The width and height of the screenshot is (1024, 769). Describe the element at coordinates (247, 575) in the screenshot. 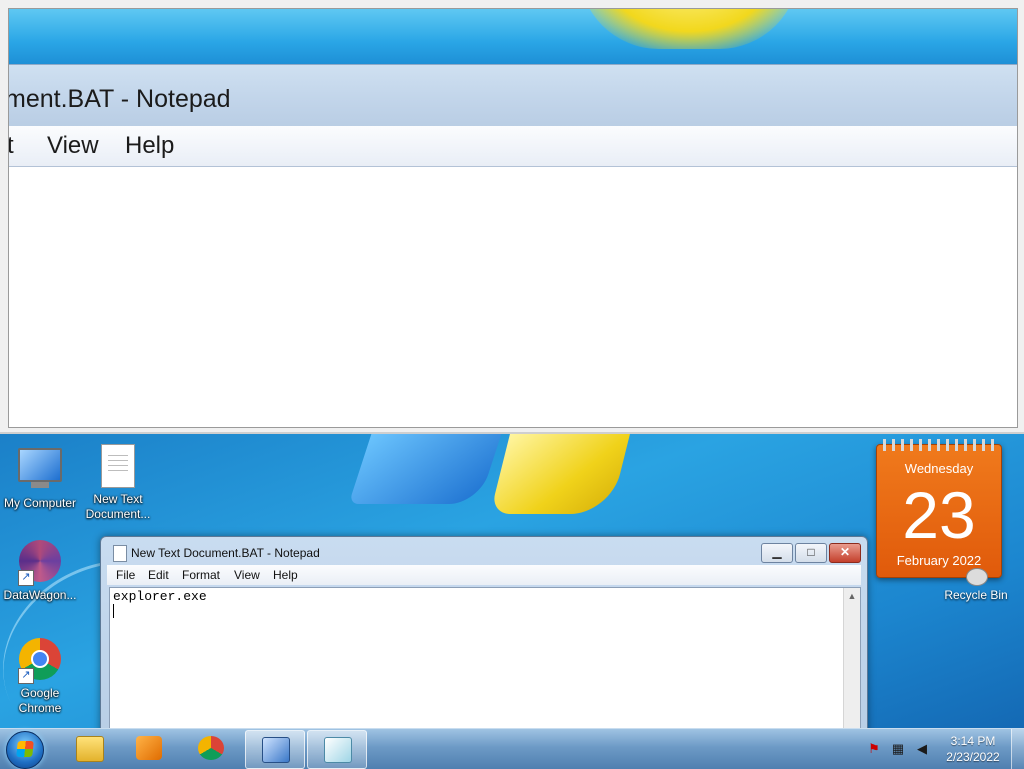

I see `menu-view: View` at that location.